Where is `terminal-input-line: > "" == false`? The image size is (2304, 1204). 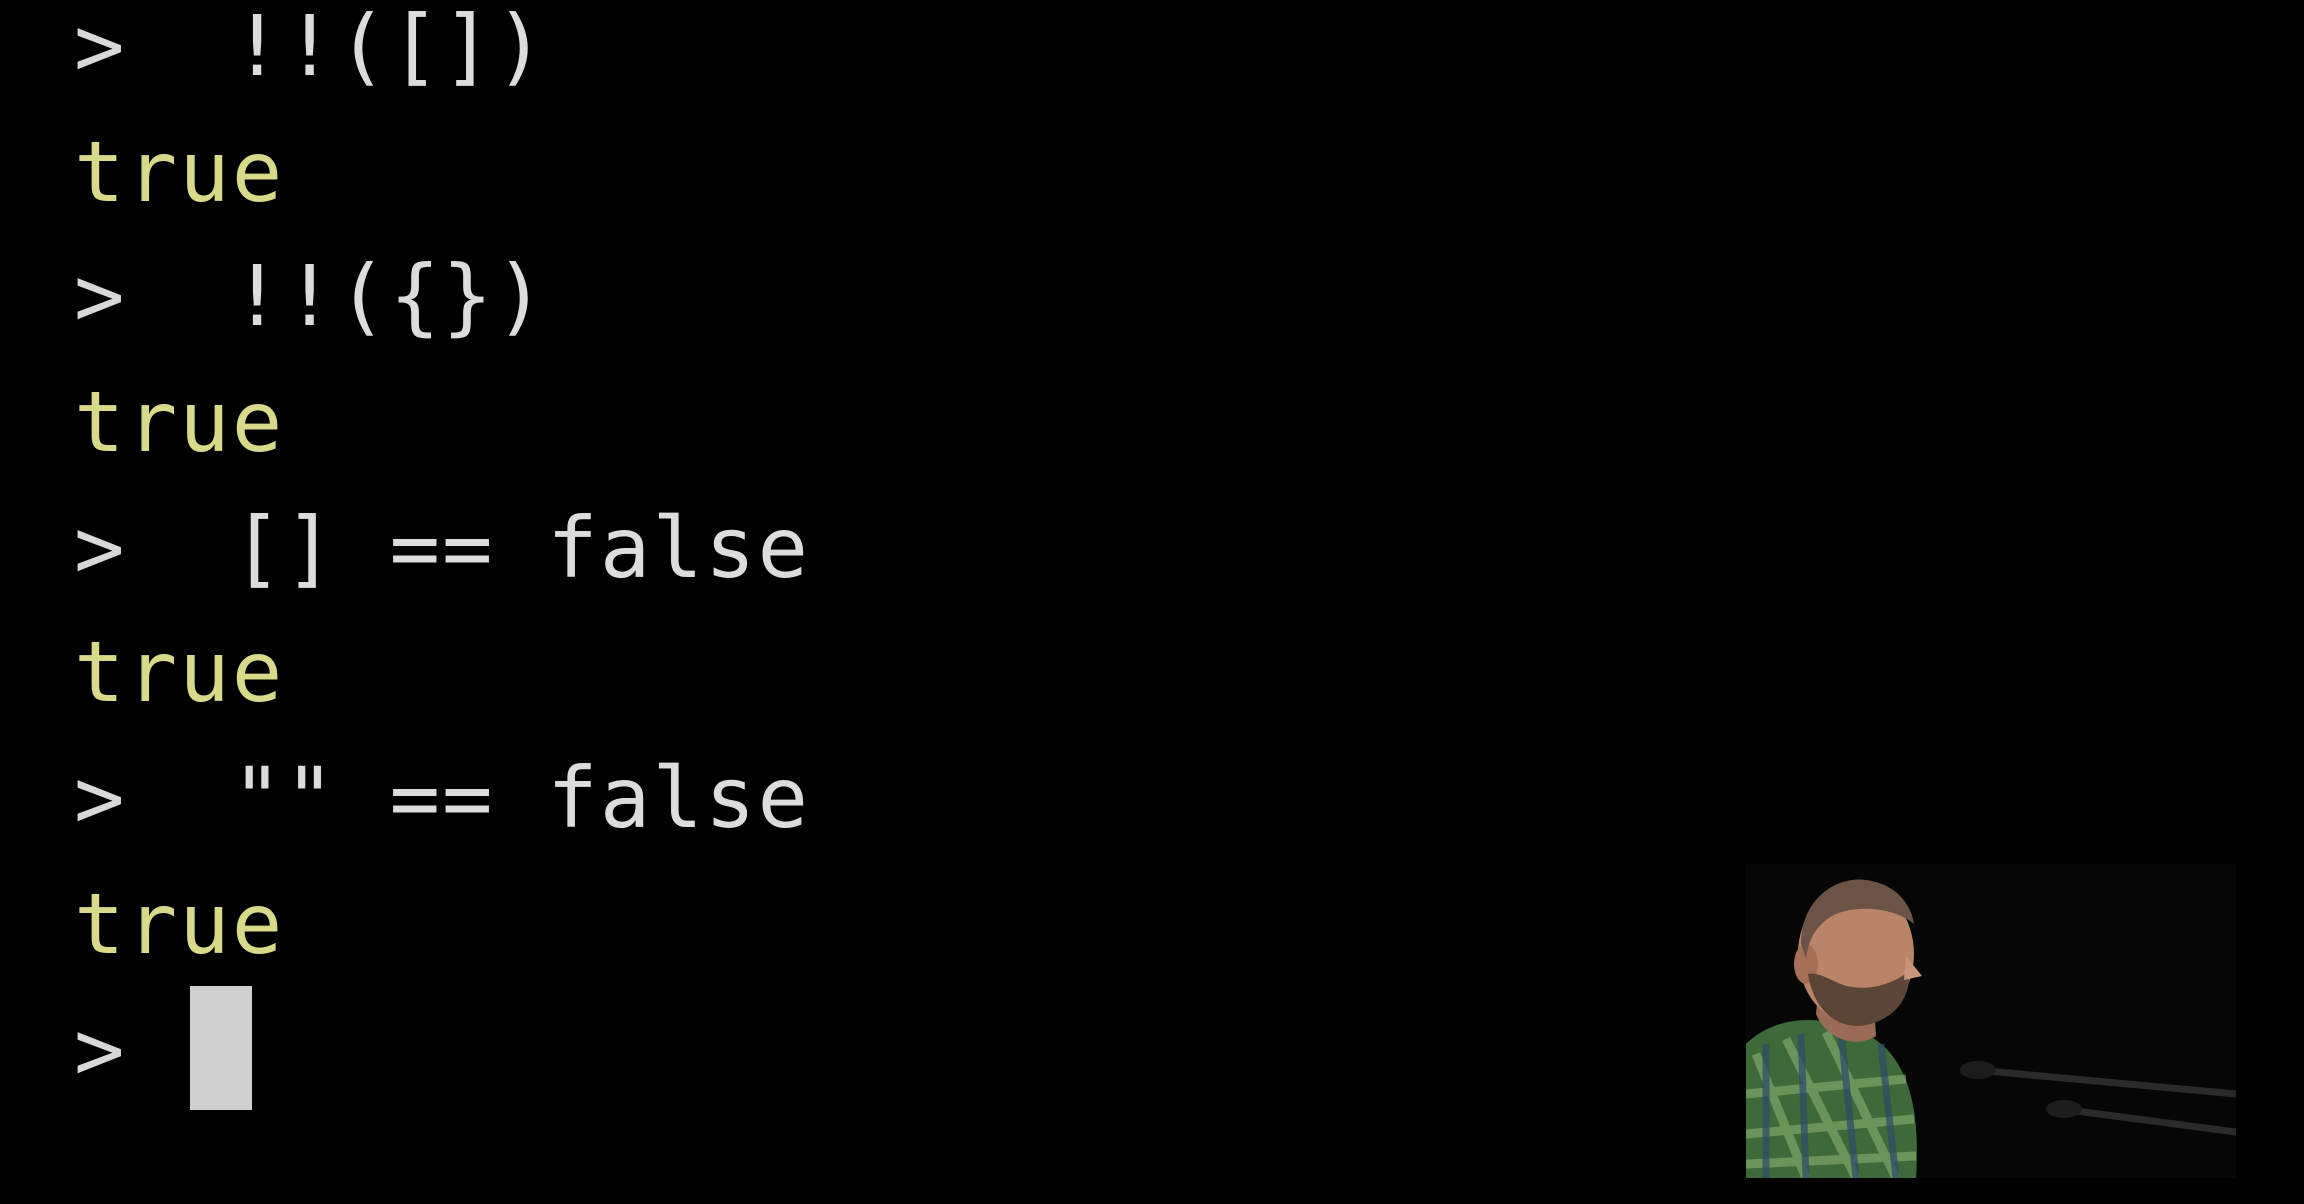
terminal-input-line: > "" == false is located at coordinates (442, 798).